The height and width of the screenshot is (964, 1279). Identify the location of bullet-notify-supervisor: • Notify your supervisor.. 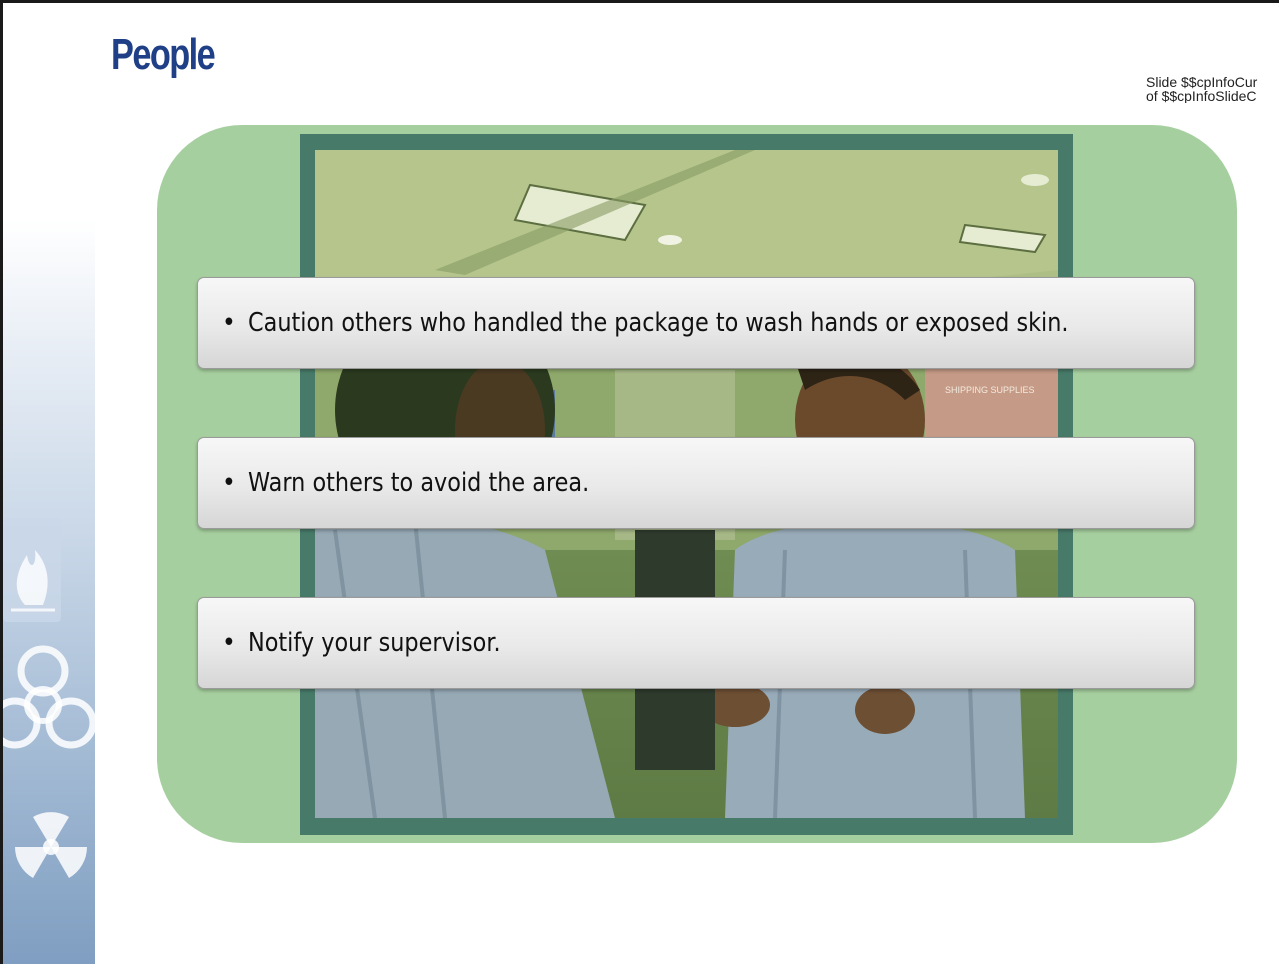
(696, 643).